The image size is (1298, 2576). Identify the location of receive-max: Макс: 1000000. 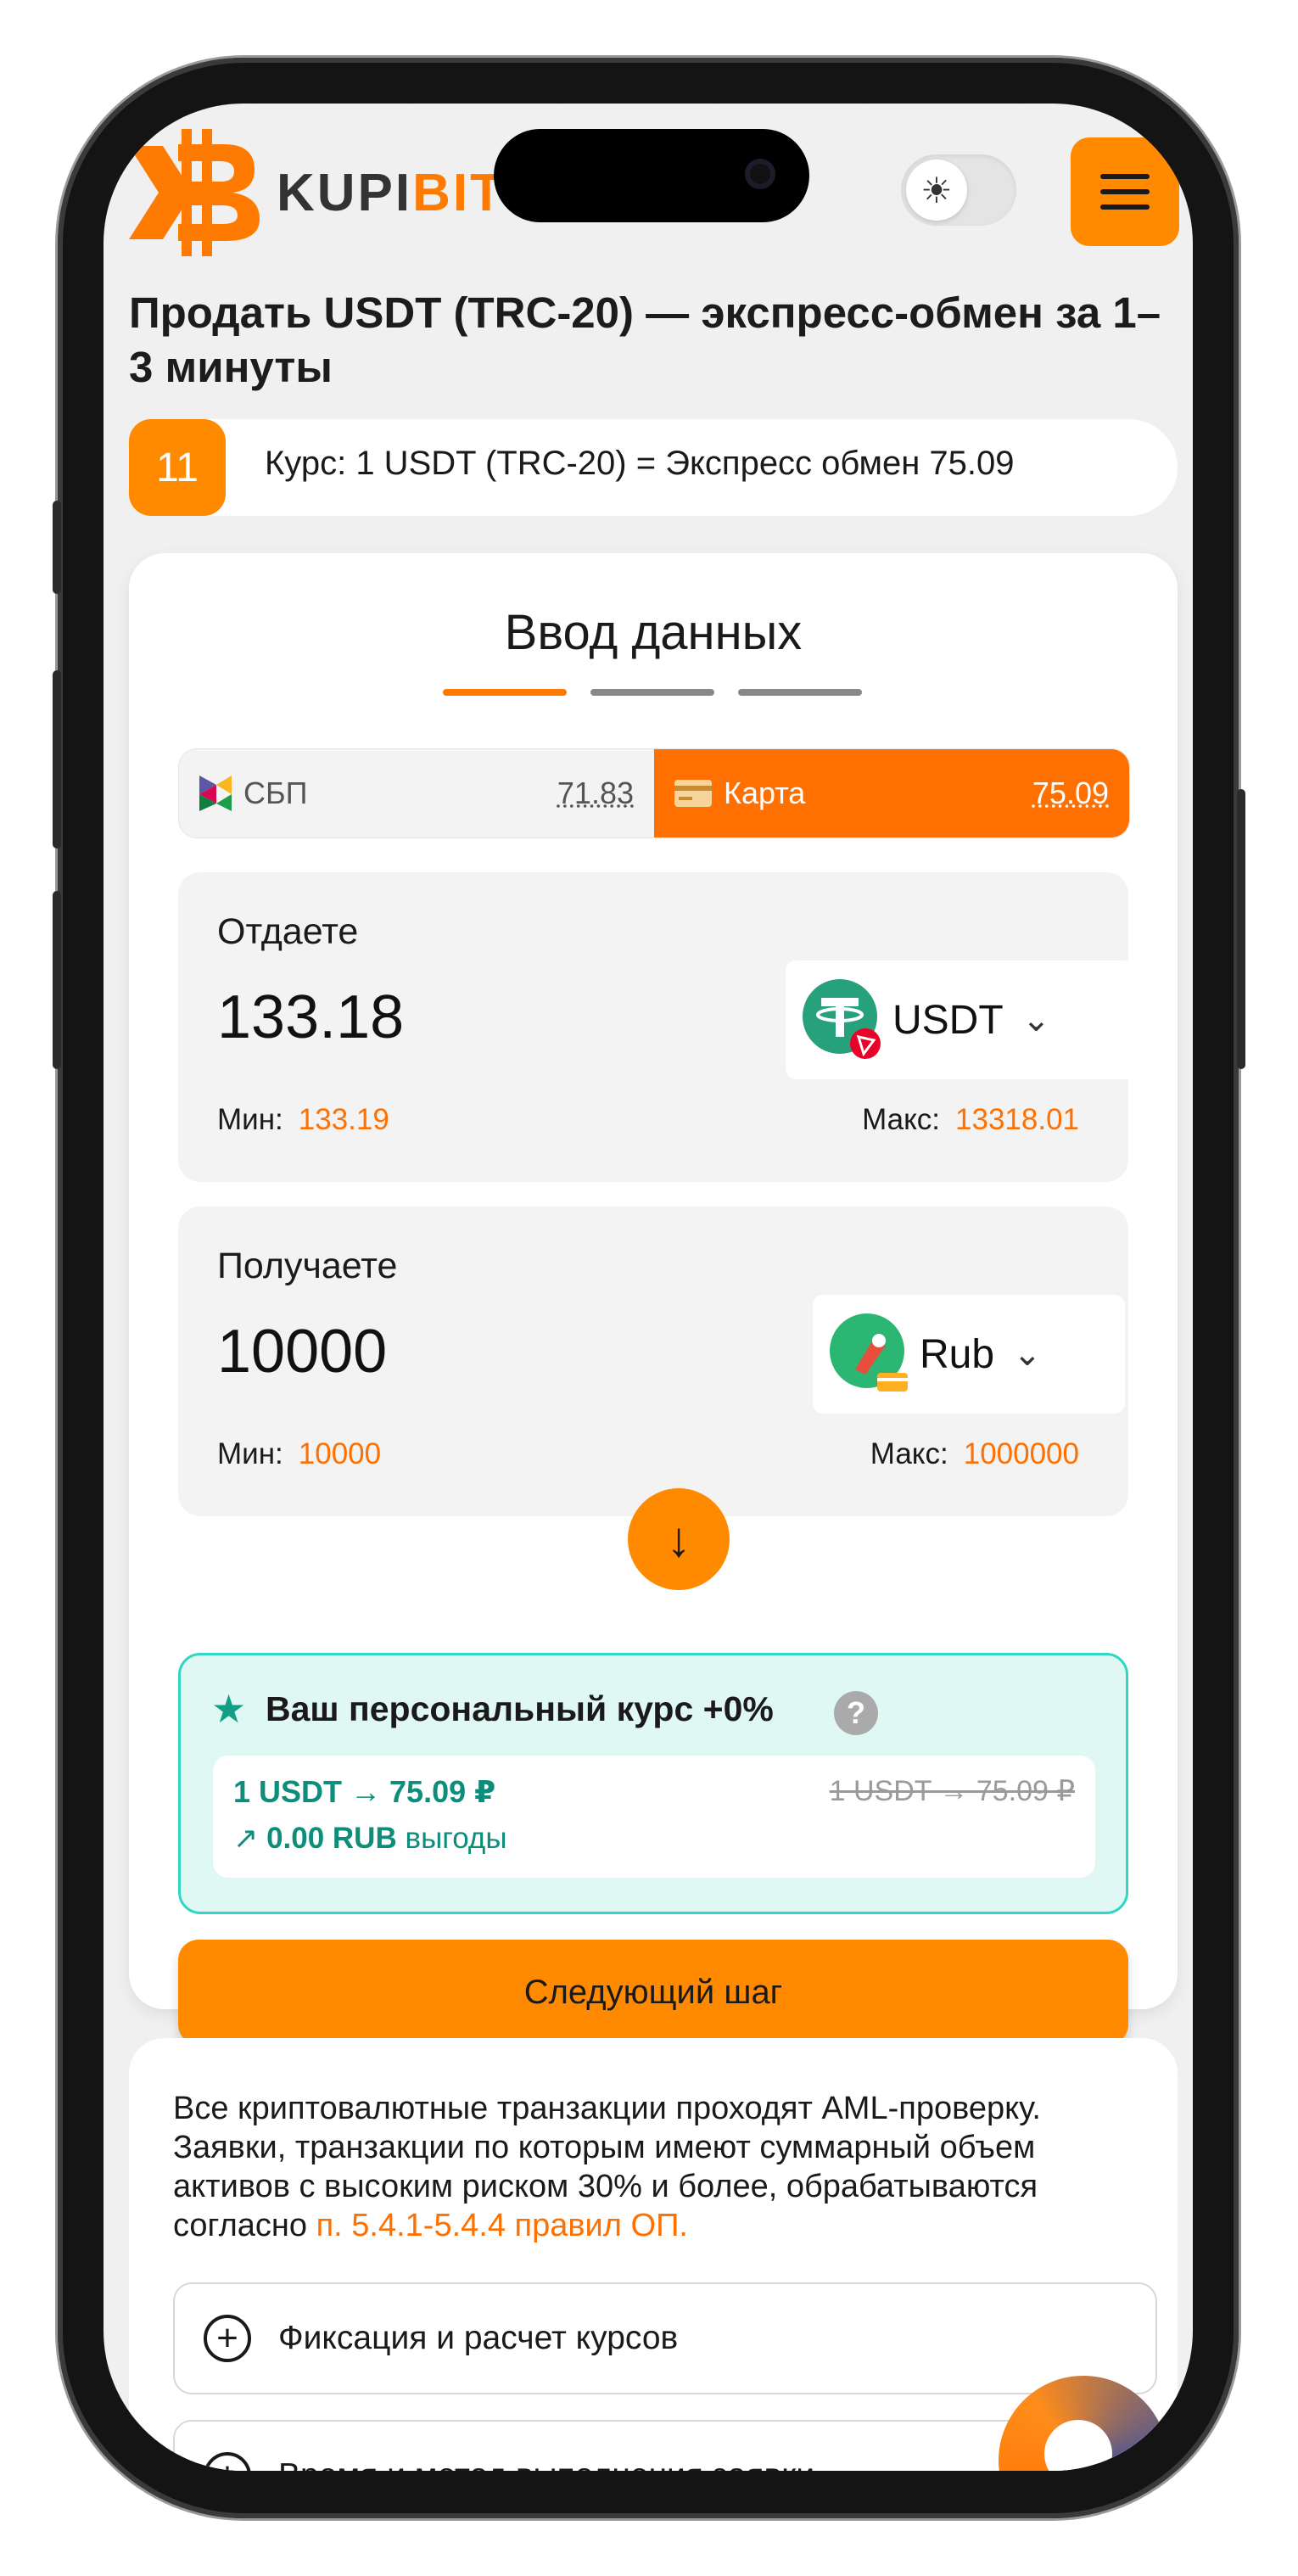
(974, 1454).